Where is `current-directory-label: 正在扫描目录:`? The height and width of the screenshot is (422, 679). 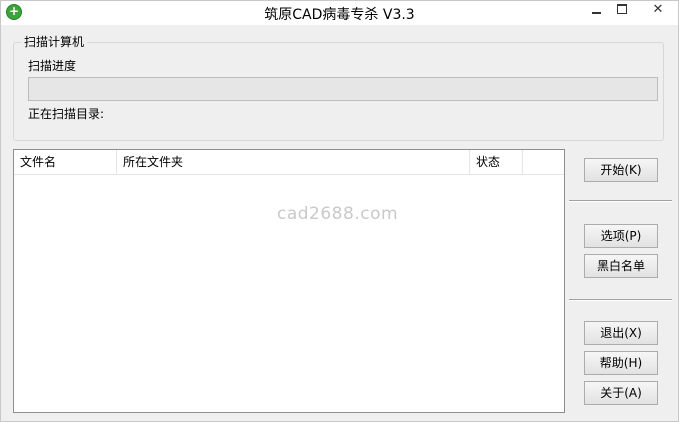 current-directory-label: 正在扫描目录: is located at coordinates (66, 114).